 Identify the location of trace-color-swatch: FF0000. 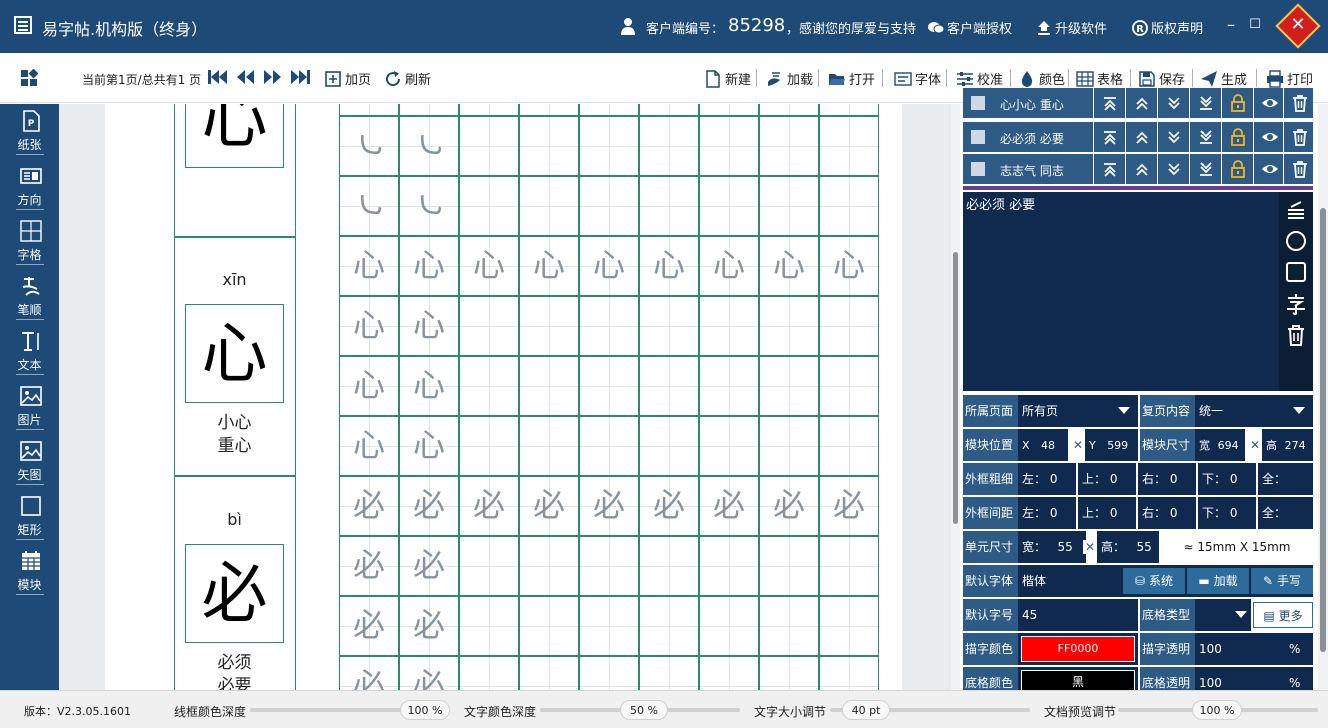
(1078, 649).